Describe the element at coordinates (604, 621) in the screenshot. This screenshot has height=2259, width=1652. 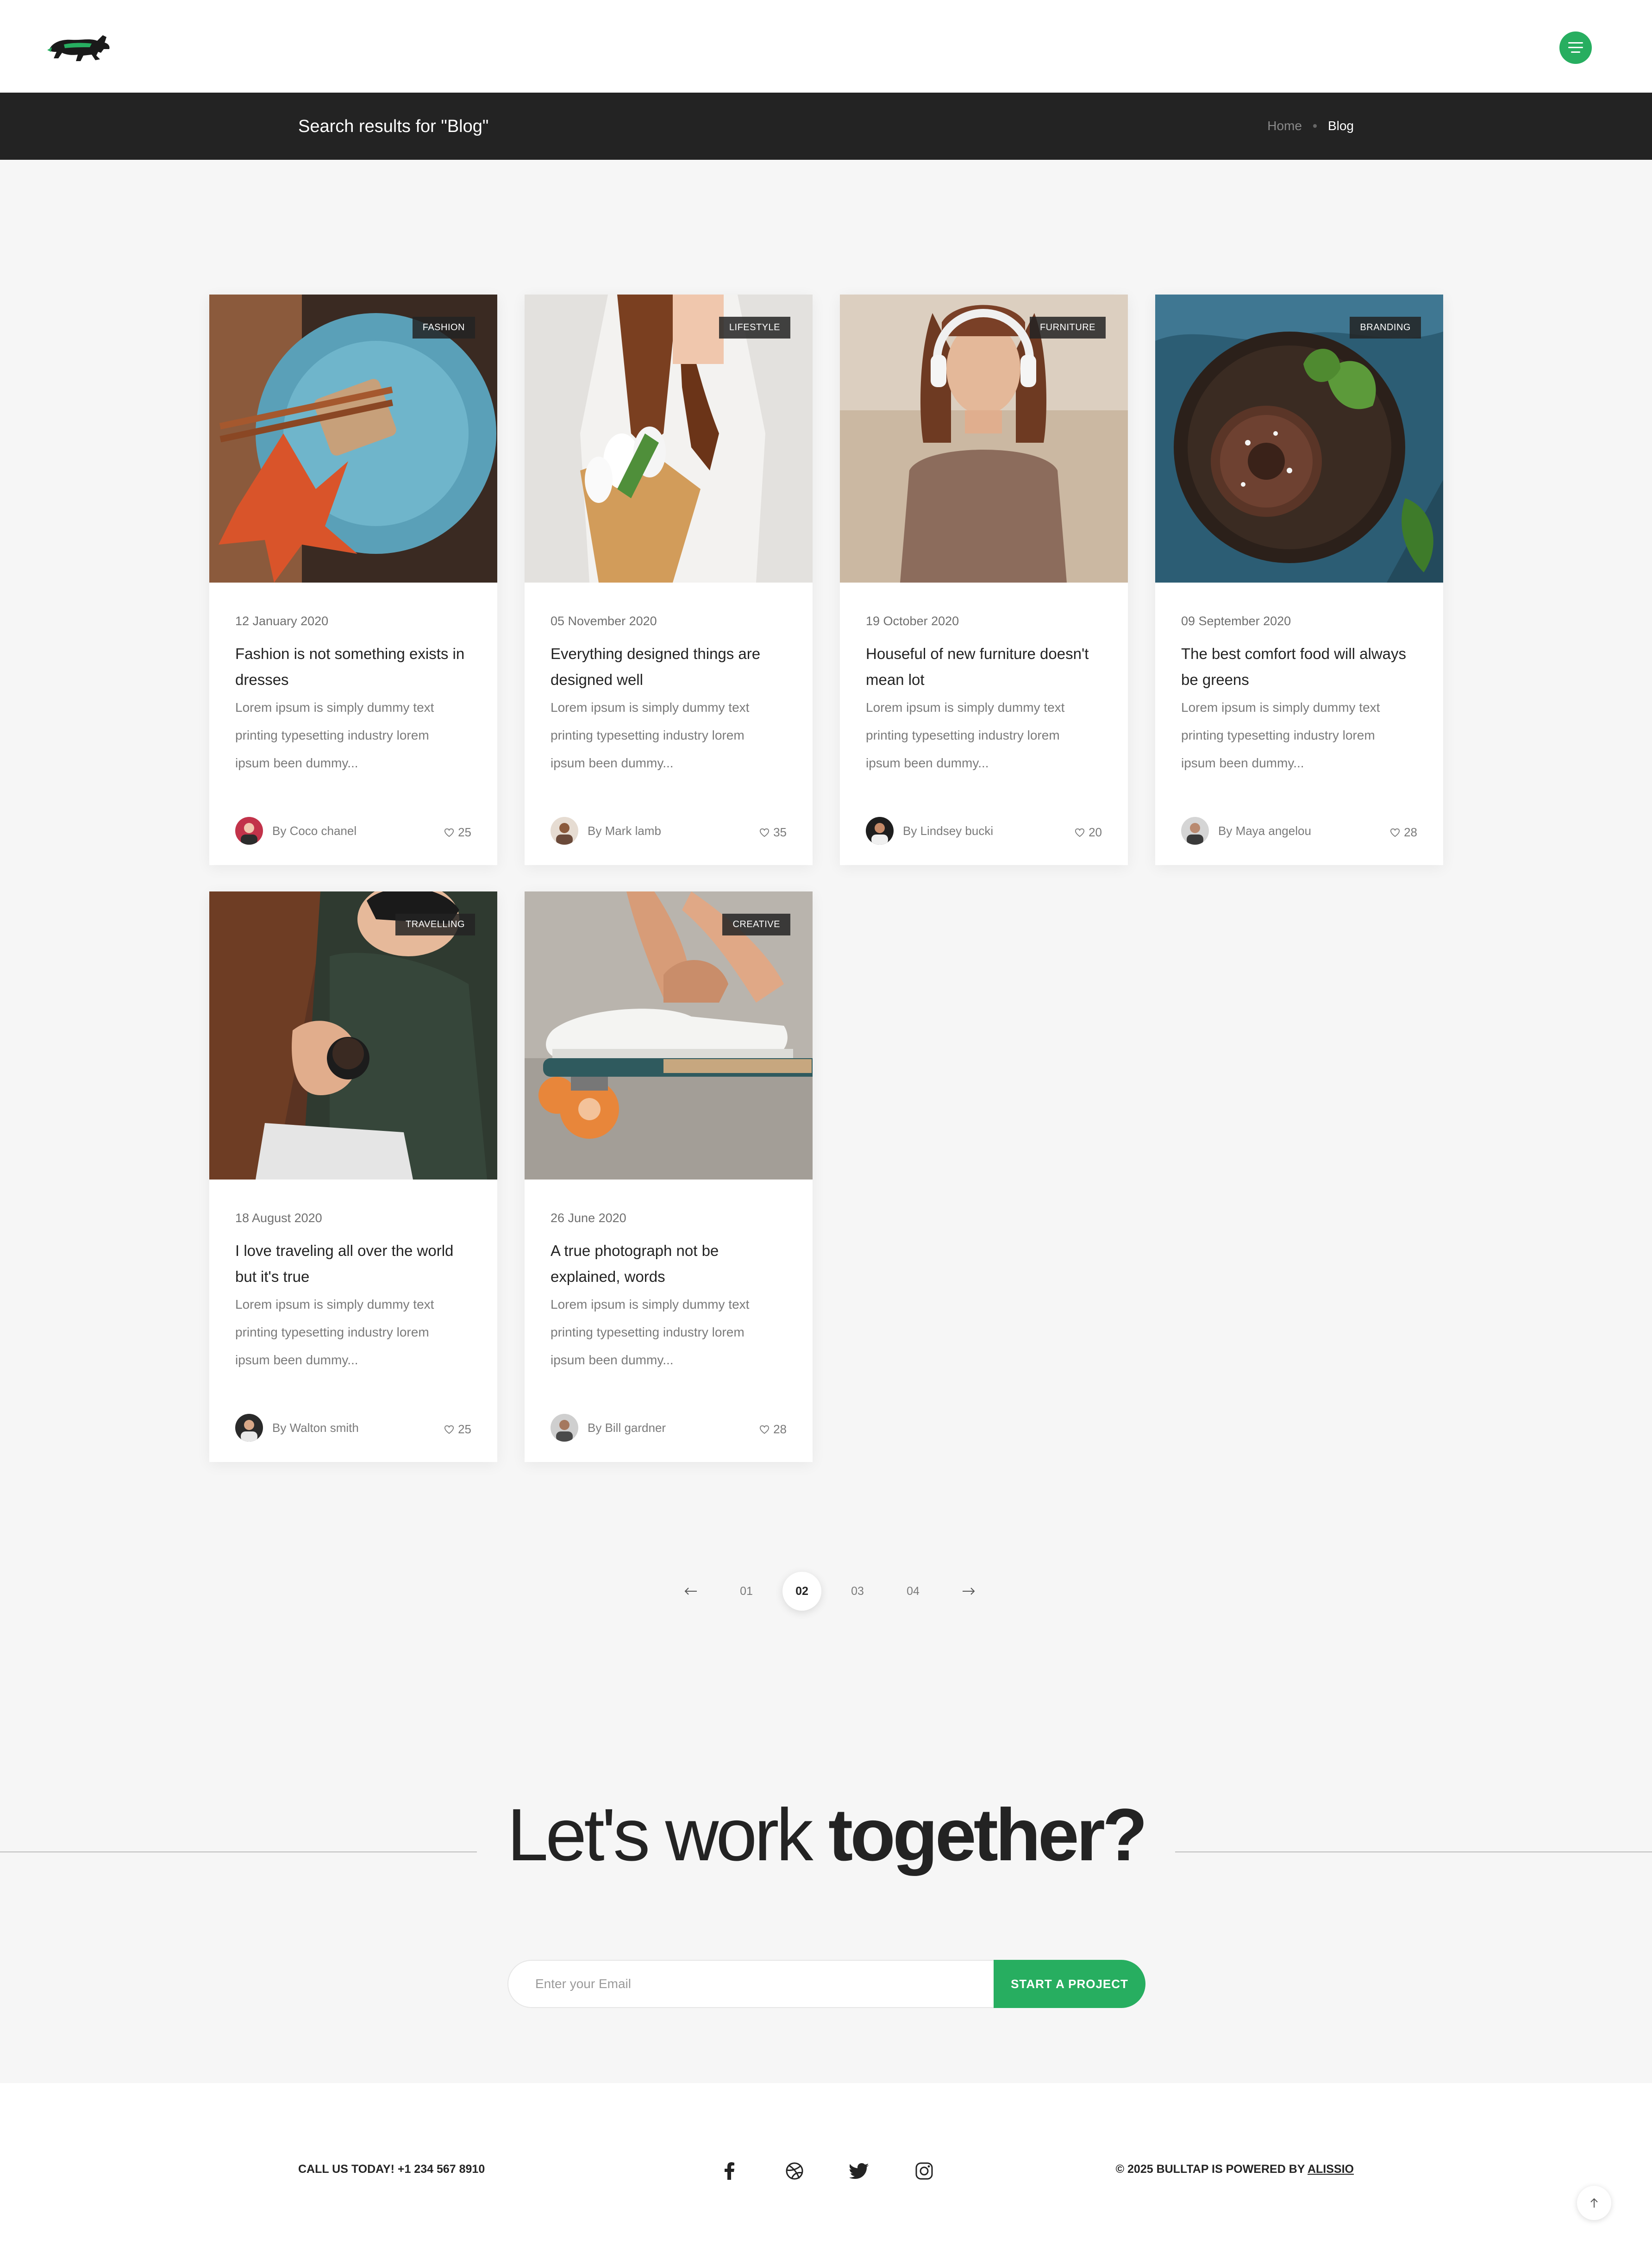
I see `post-date: 05 November 2020` at that location.